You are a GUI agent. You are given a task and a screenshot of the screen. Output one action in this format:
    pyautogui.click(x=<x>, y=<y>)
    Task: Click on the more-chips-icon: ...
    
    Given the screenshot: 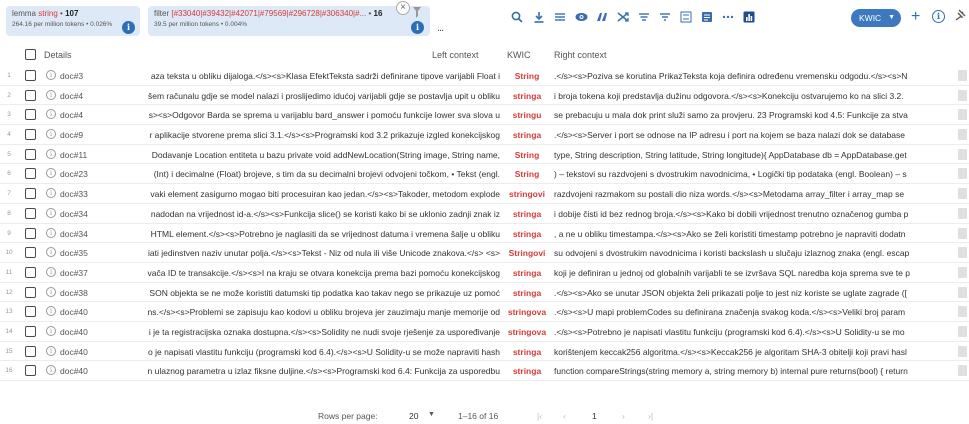 What is the action you would take?
    pyautogui.click(x=440, y=28)
    